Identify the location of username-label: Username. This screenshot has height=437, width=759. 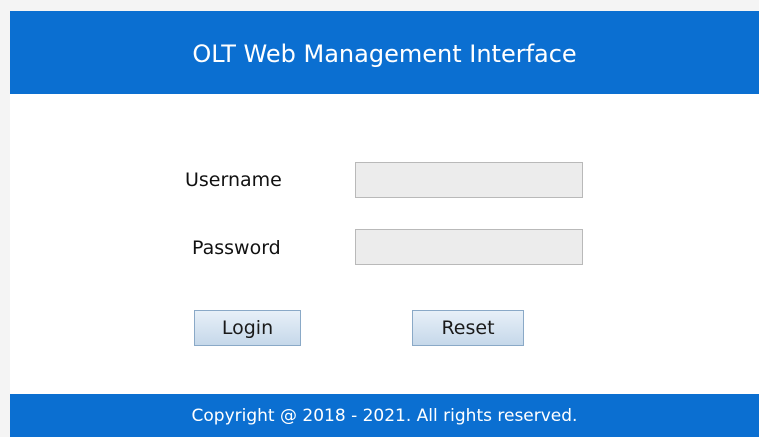
(233, 180).